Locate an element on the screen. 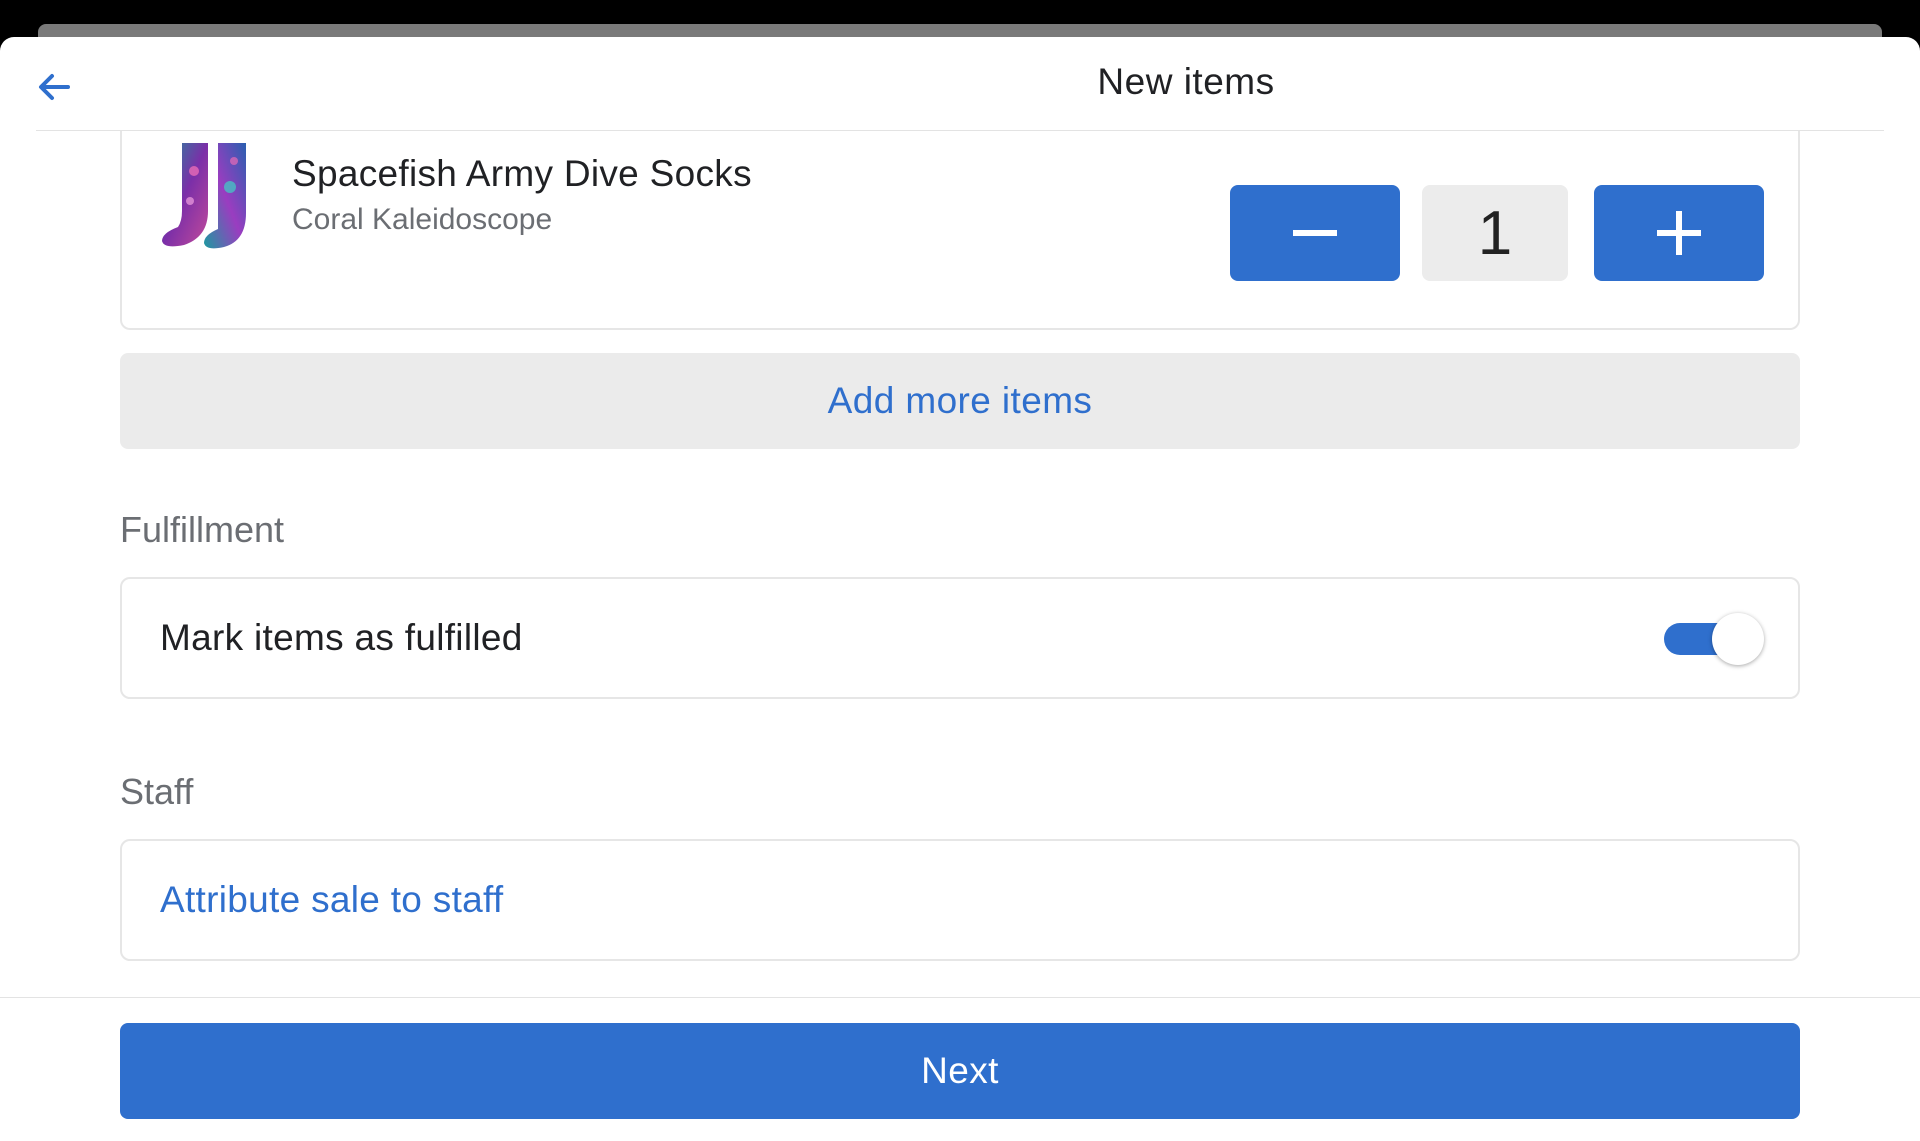  arrow-left-icon is located at coordinates (54, 87).